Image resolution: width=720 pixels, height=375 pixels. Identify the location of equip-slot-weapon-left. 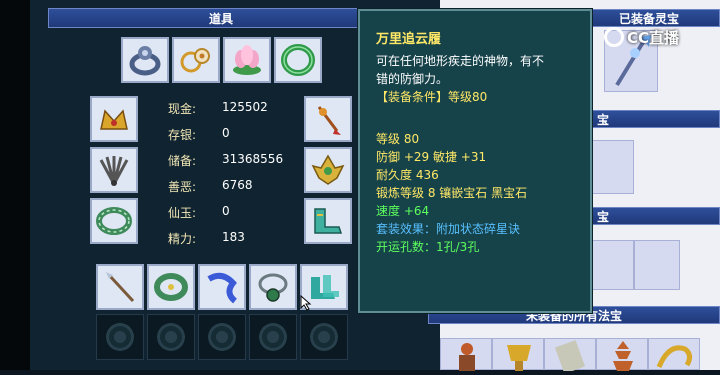
(114, 119).